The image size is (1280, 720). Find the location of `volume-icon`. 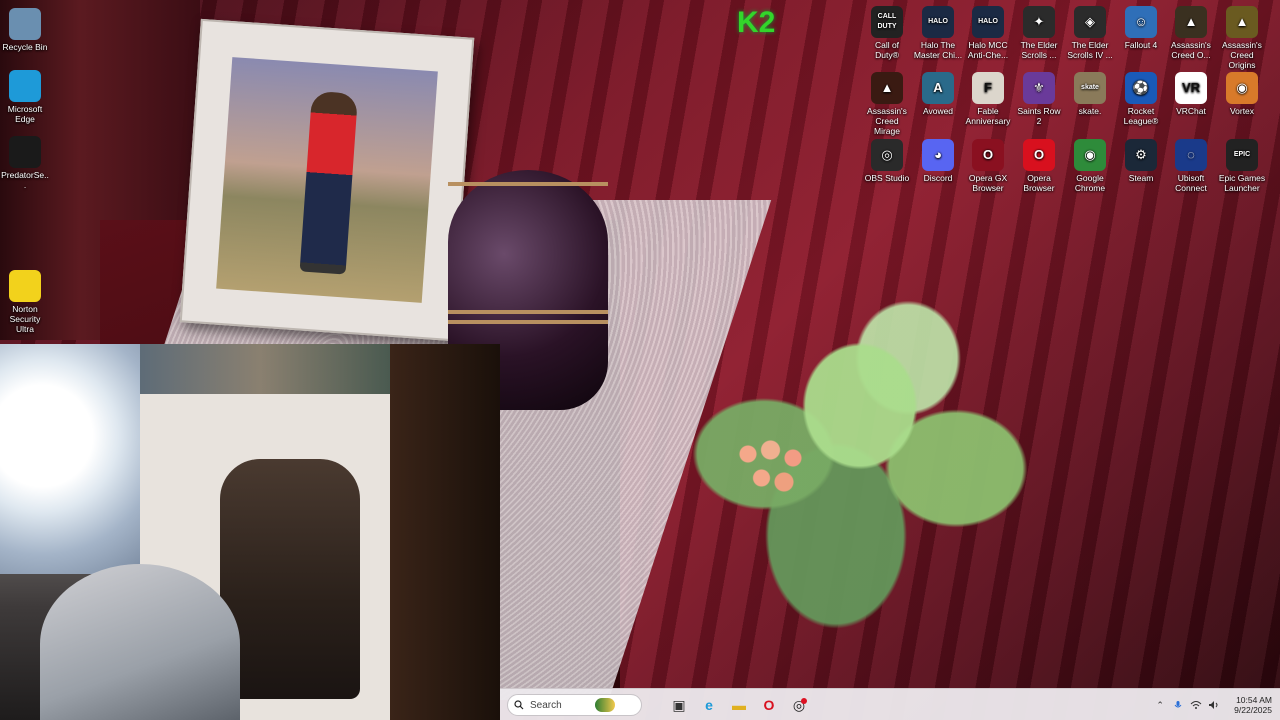

volume-icon is located at coordinates (1214, 705).